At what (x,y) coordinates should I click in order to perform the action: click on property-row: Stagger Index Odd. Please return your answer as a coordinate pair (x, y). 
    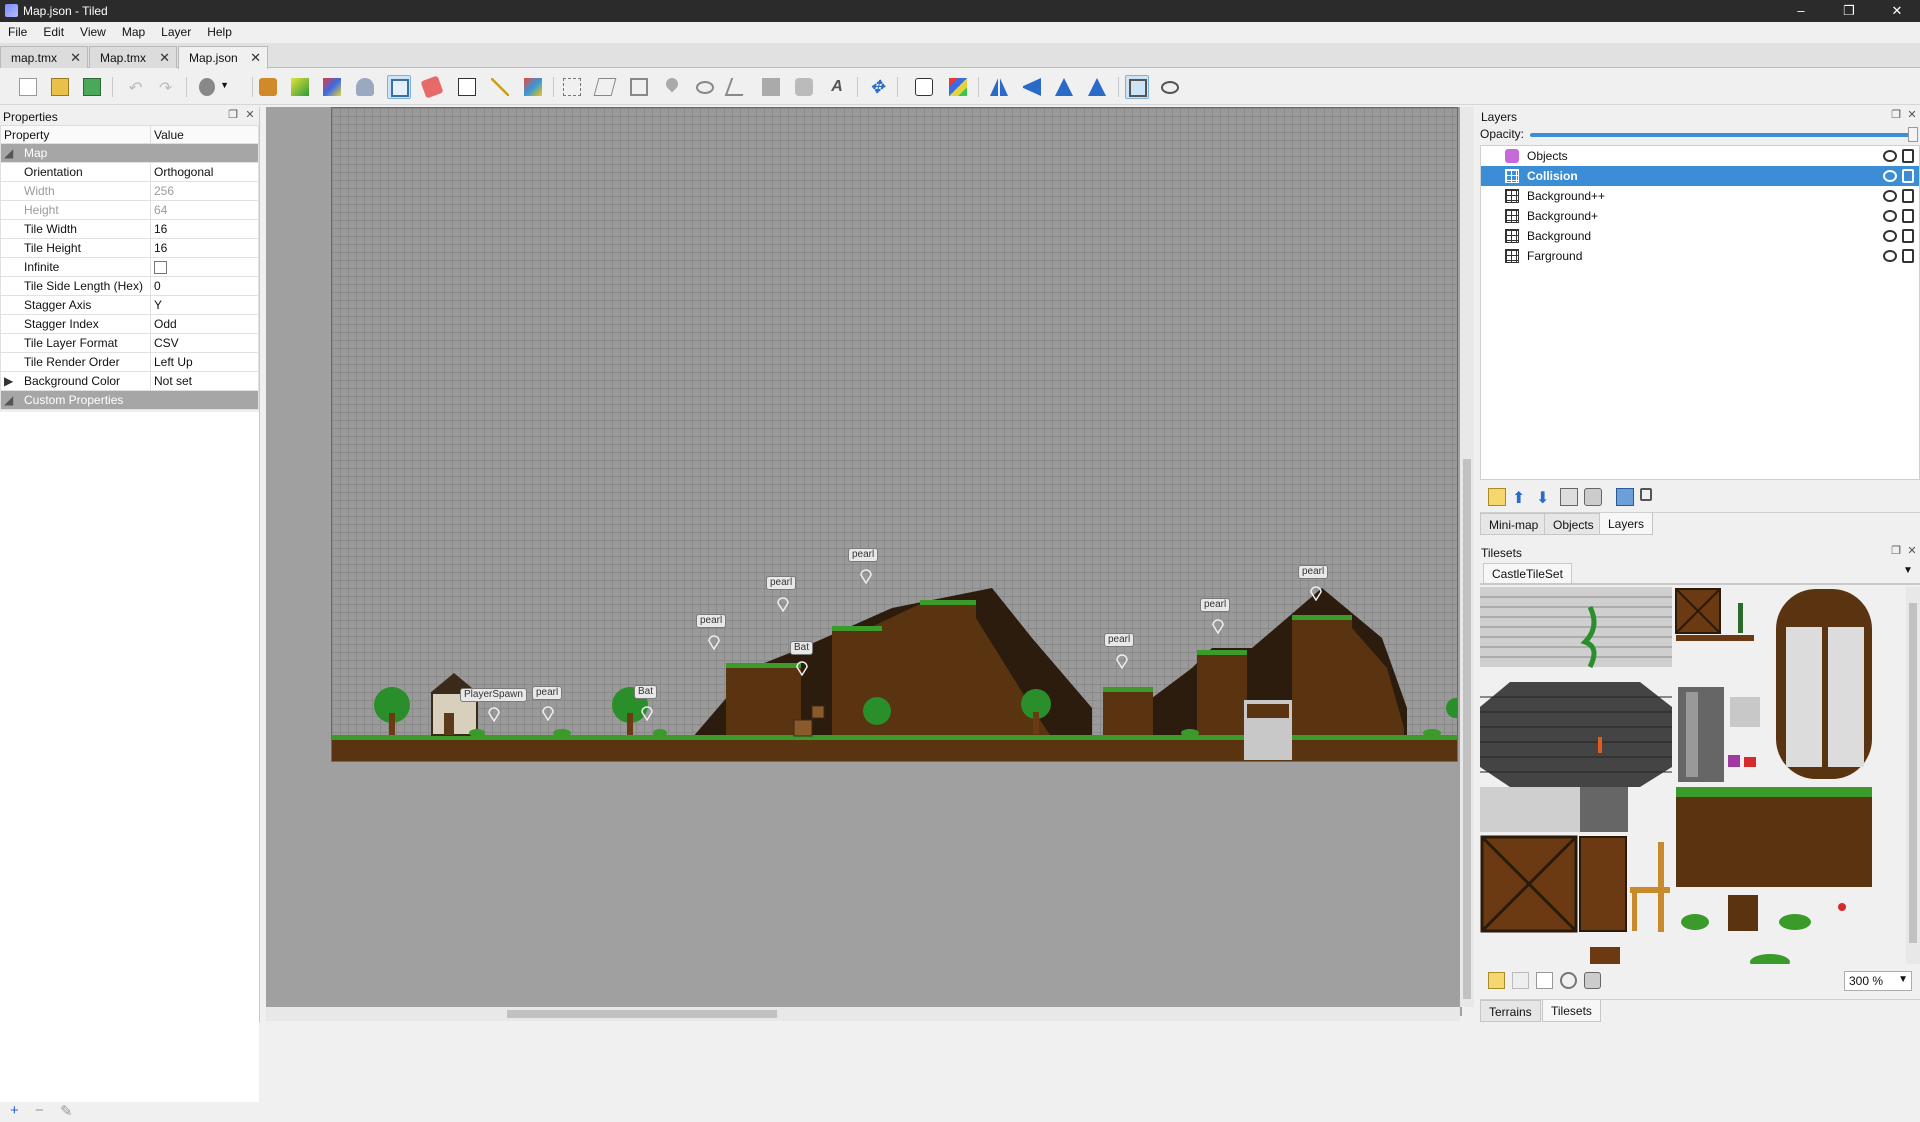
    Looking at the image, I should click on (129, 324).